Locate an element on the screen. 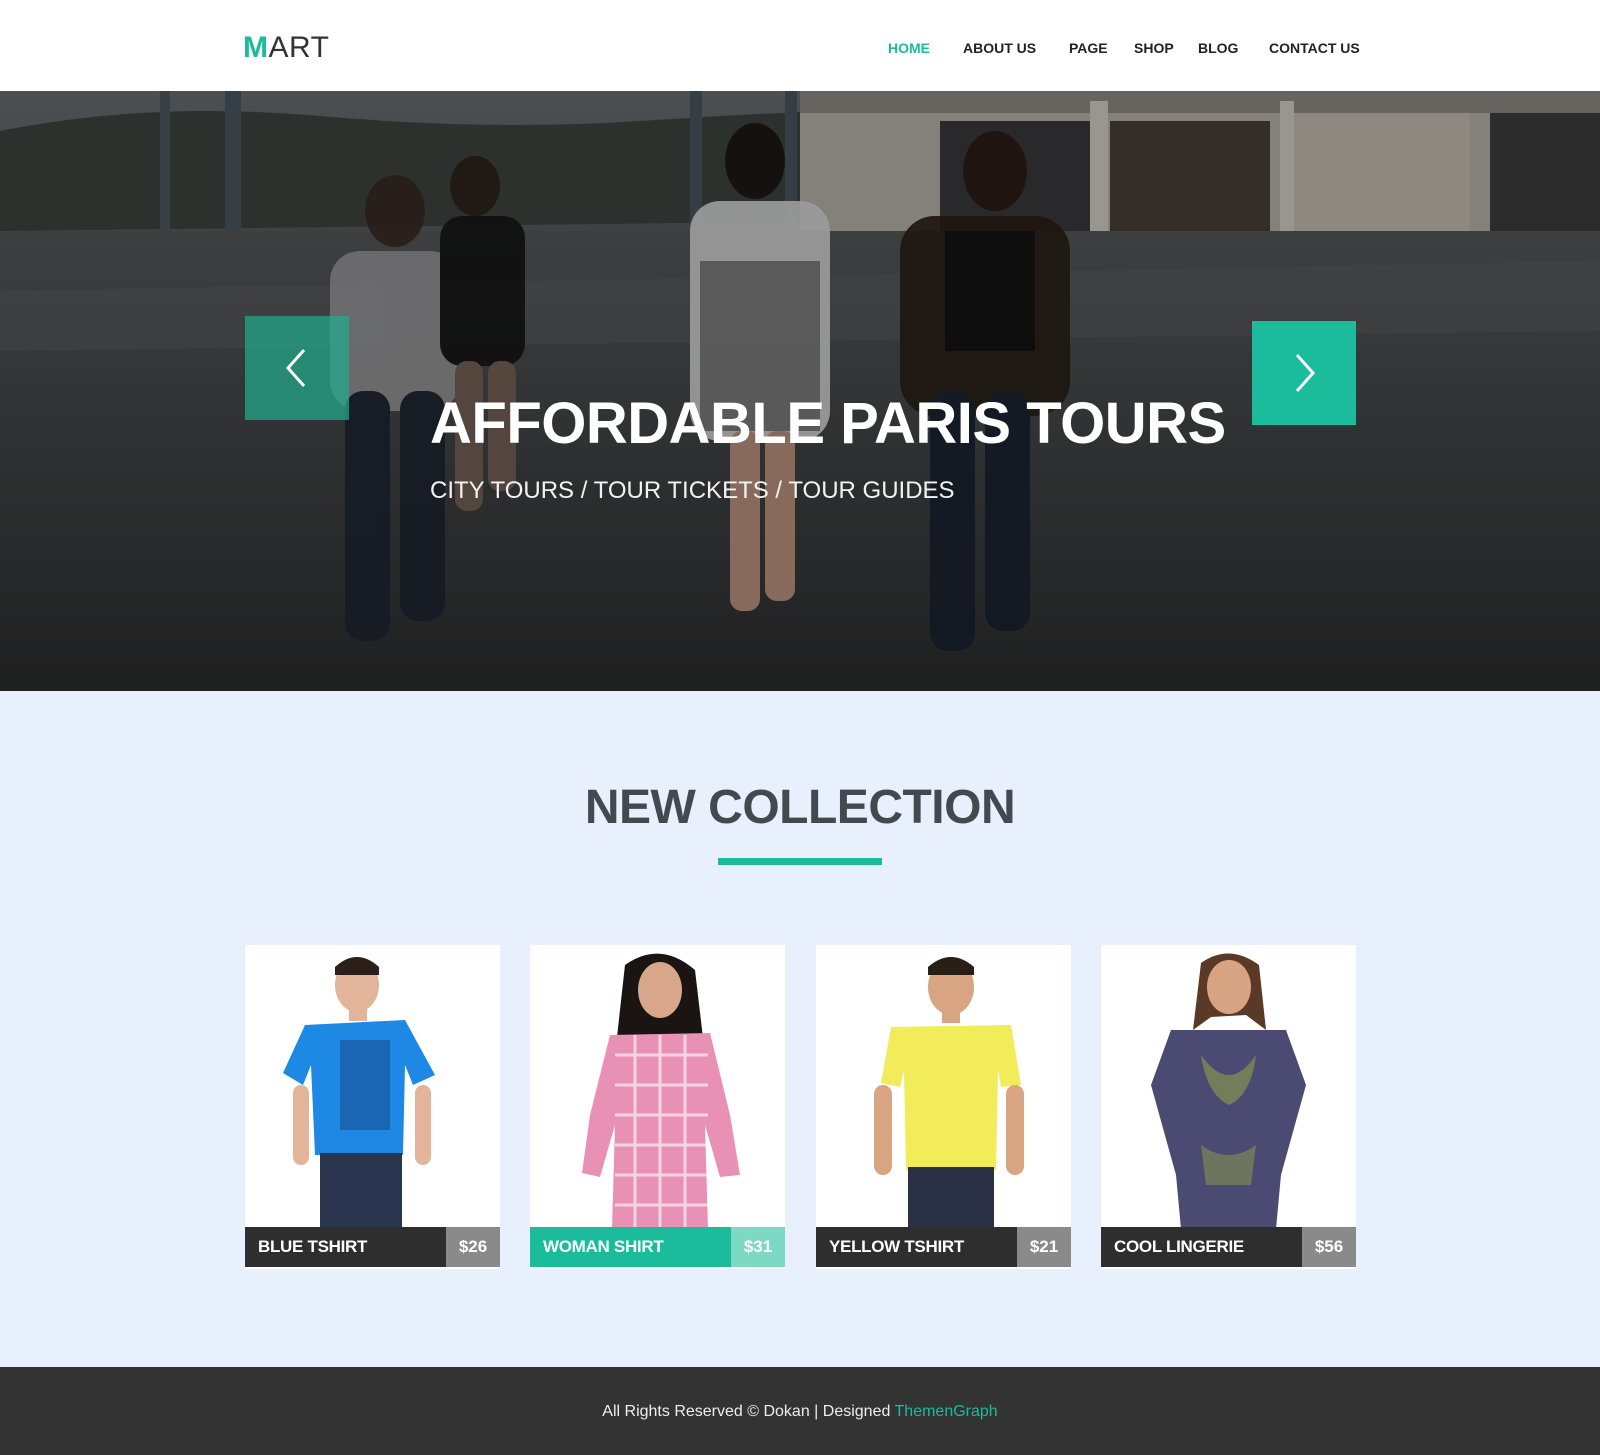  slider-prev-button is located at coordinates (297, 368).